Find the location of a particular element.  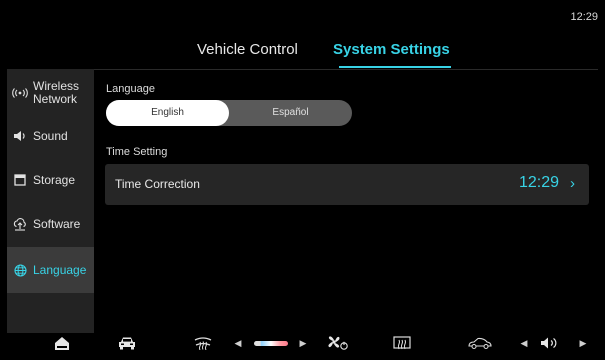

wireless-icon is located at coordinates (20, 93).